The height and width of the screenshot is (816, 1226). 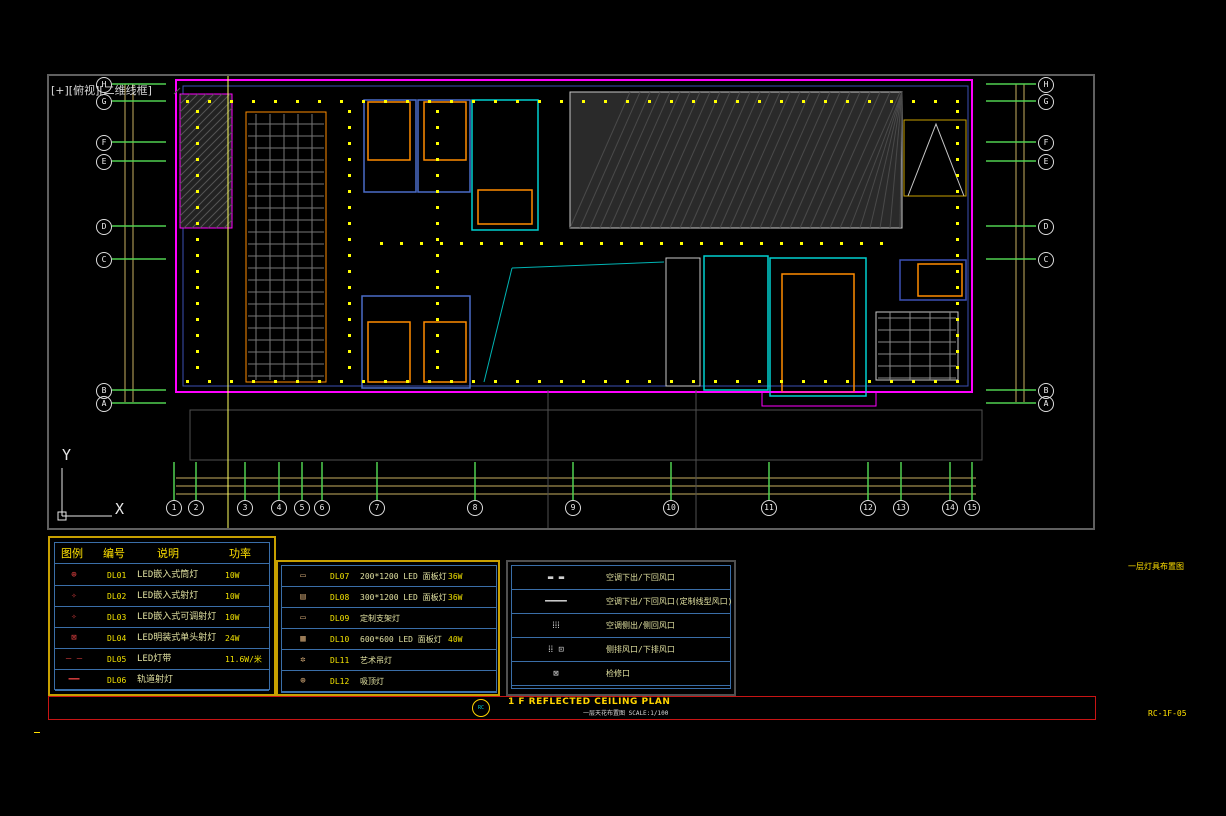 What do you see at coordinates (114, 553) in the screenshot?
I see `legend-header-code: 编号` at bounding box center [114, 553].